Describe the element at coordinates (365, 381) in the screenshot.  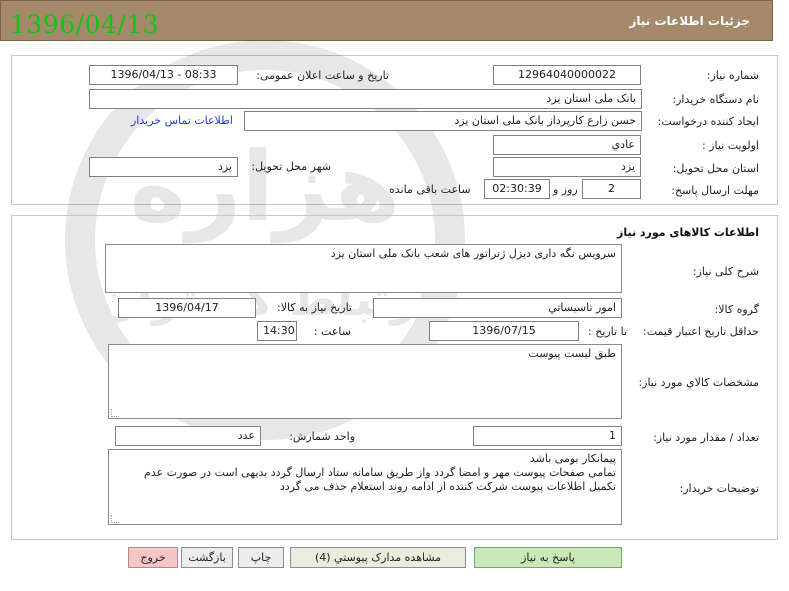
I see `goods-spec-field: طبق لیست پیوست` at that location.